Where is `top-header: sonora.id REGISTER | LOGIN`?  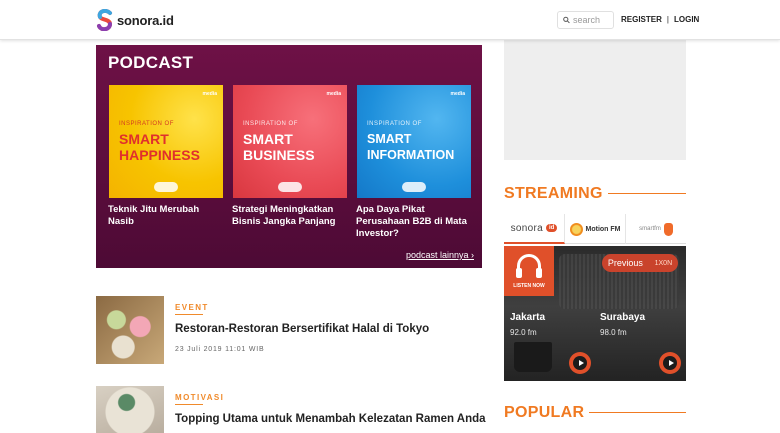 top-header: sonora.id REGISTER | LOGIN is located at coordinates (390, 20).